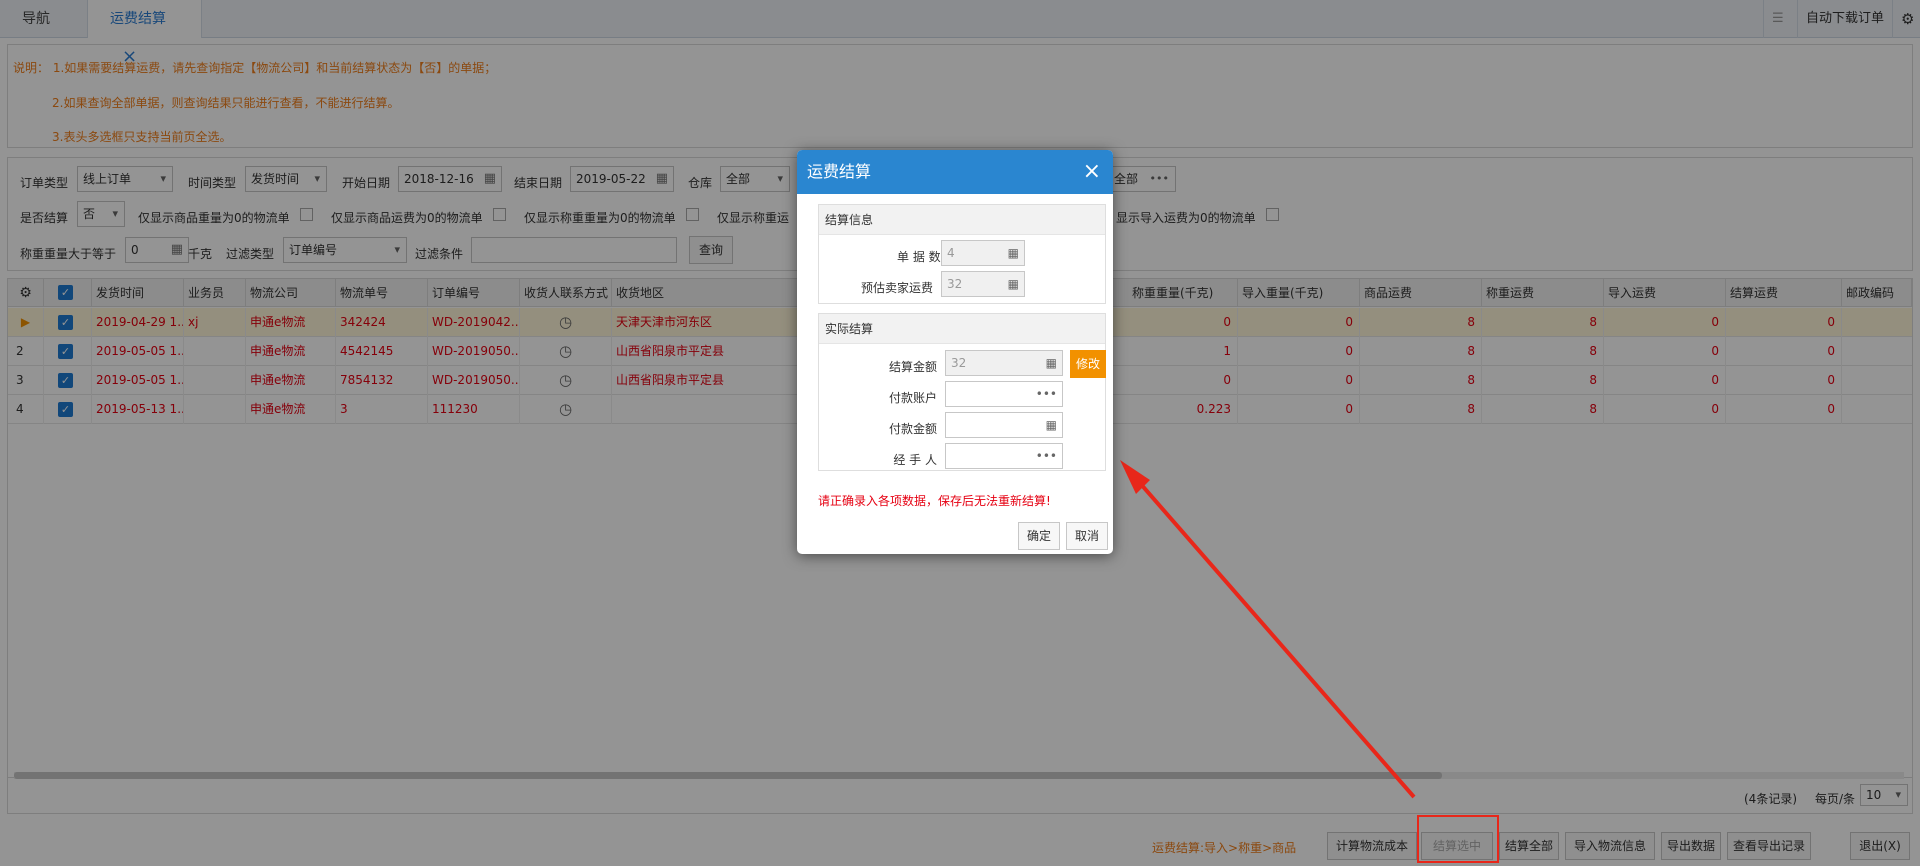 The image size is (1920, 866). Describe the element at coordinates (983, 284) in the screenshot. I see `est-fee-input: 32 ▦` at that location.